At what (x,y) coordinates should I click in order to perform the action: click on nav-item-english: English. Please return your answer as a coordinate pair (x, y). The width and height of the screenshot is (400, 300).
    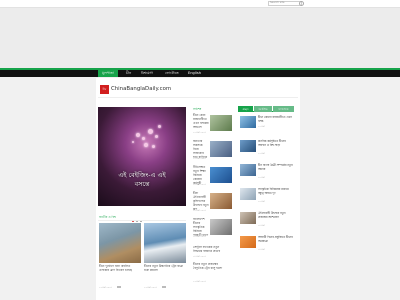
    Looking at the image, I should click on (194, 73).